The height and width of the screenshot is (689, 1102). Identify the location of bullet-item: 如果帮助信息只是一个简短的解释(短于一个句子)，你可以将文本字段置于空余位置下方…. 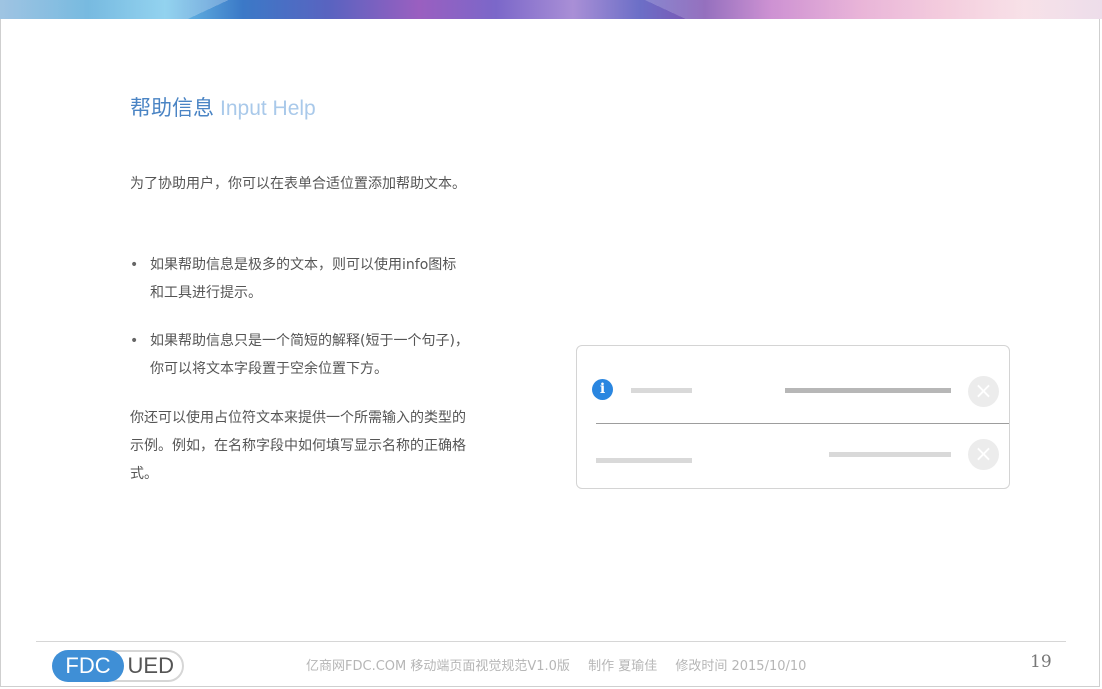
(300, 355).